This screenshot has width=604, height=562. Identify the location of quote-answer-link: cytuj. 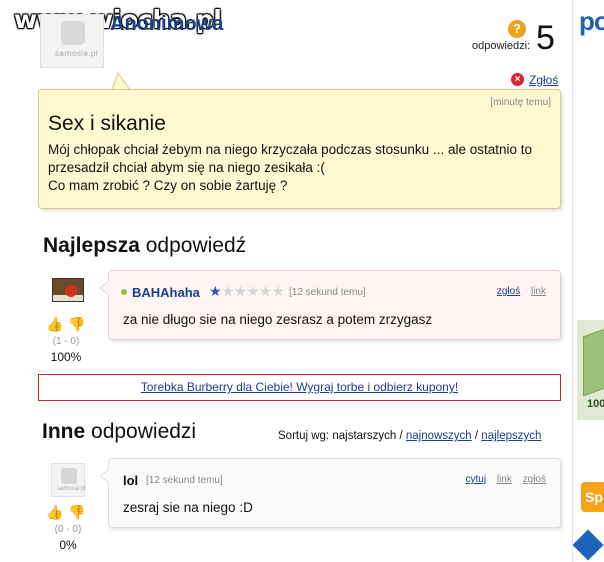
(476, 479).